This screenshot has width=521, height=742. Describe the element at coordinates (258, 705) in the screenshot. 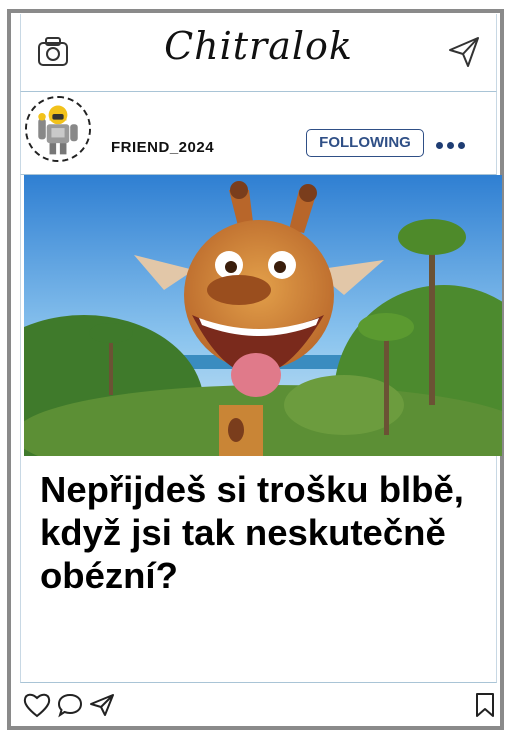

I see `action-bar` at that location.